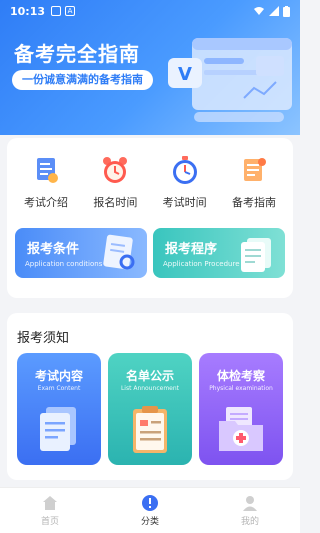 This screenshot has height=533, width=320. What do you see at coordinates (50, 503) in the screenshot?
I see `home-icon` at bounding box center [50, 503].